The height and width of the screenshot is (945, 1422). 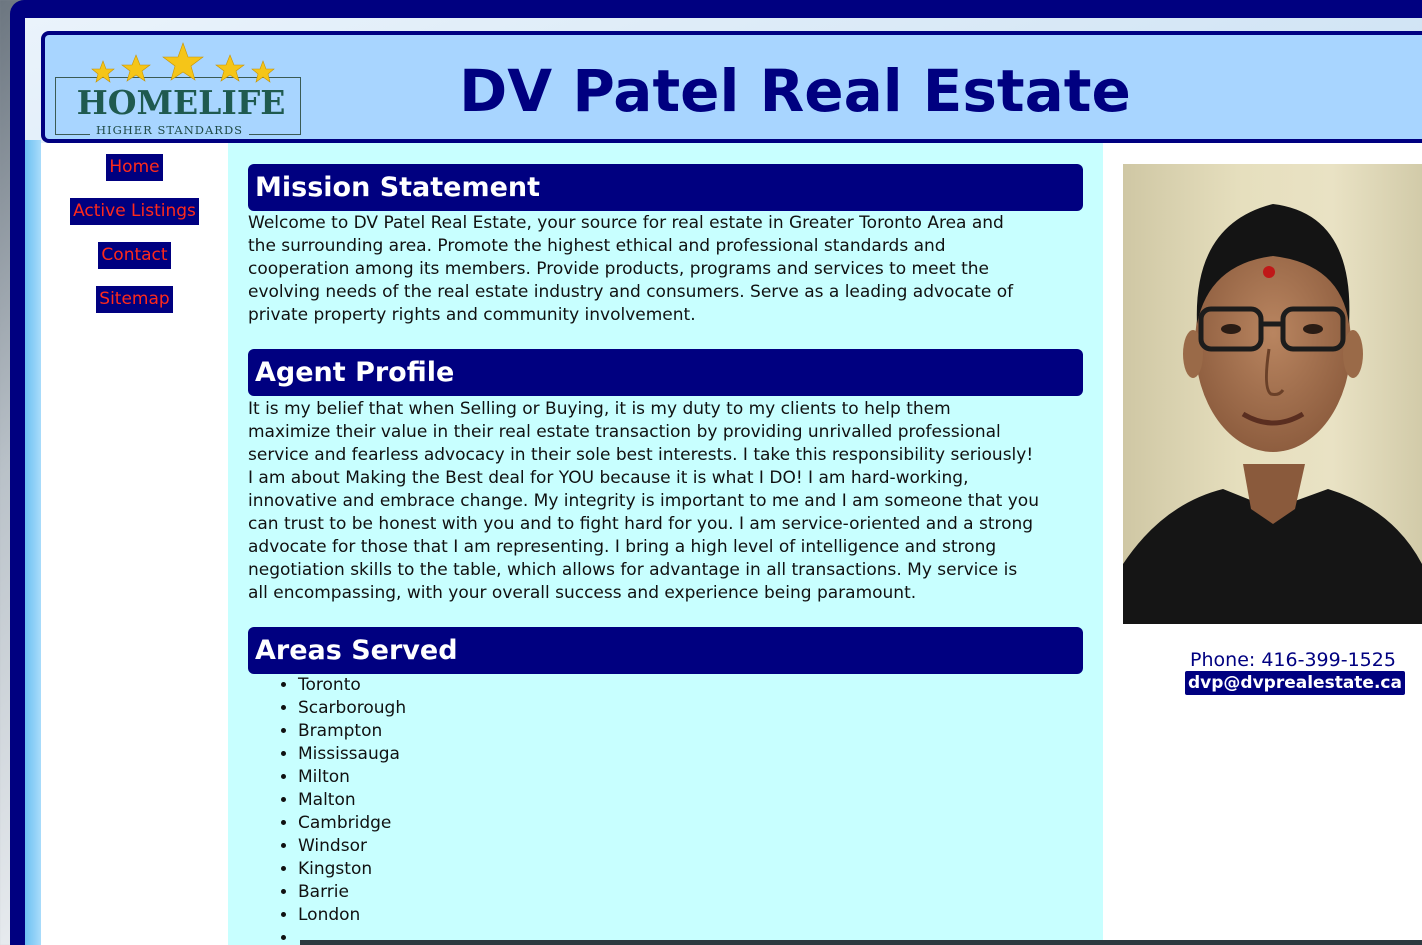 What do you see at coordinates (795, 91) in the screenshot?
I see `site-title: DV Patel Real Estate` at bounding box center [795, 91].